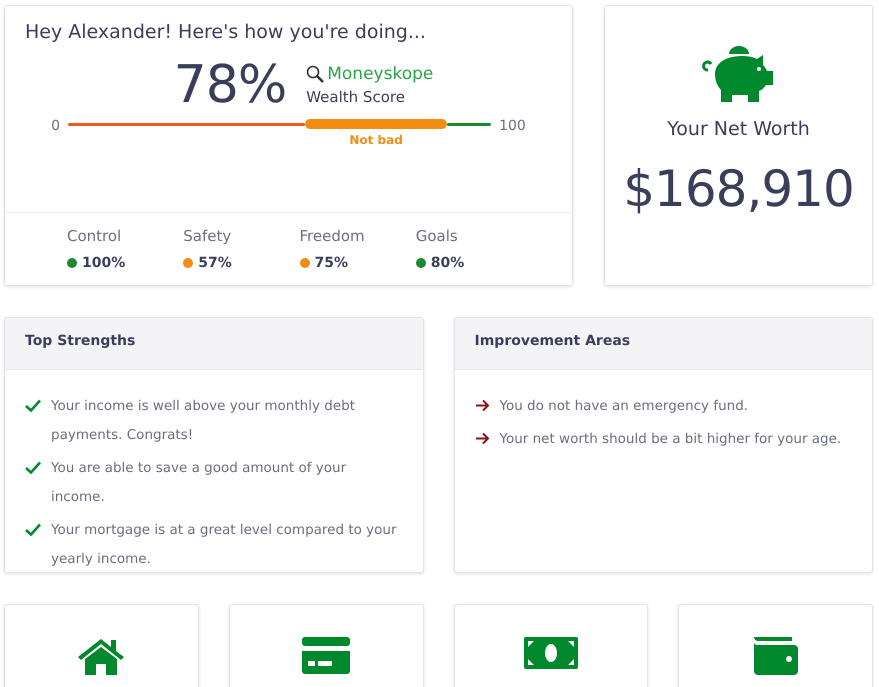 This screenshot has width=879, height=687. I want to click on scale-max: 100, so click(512, 126).